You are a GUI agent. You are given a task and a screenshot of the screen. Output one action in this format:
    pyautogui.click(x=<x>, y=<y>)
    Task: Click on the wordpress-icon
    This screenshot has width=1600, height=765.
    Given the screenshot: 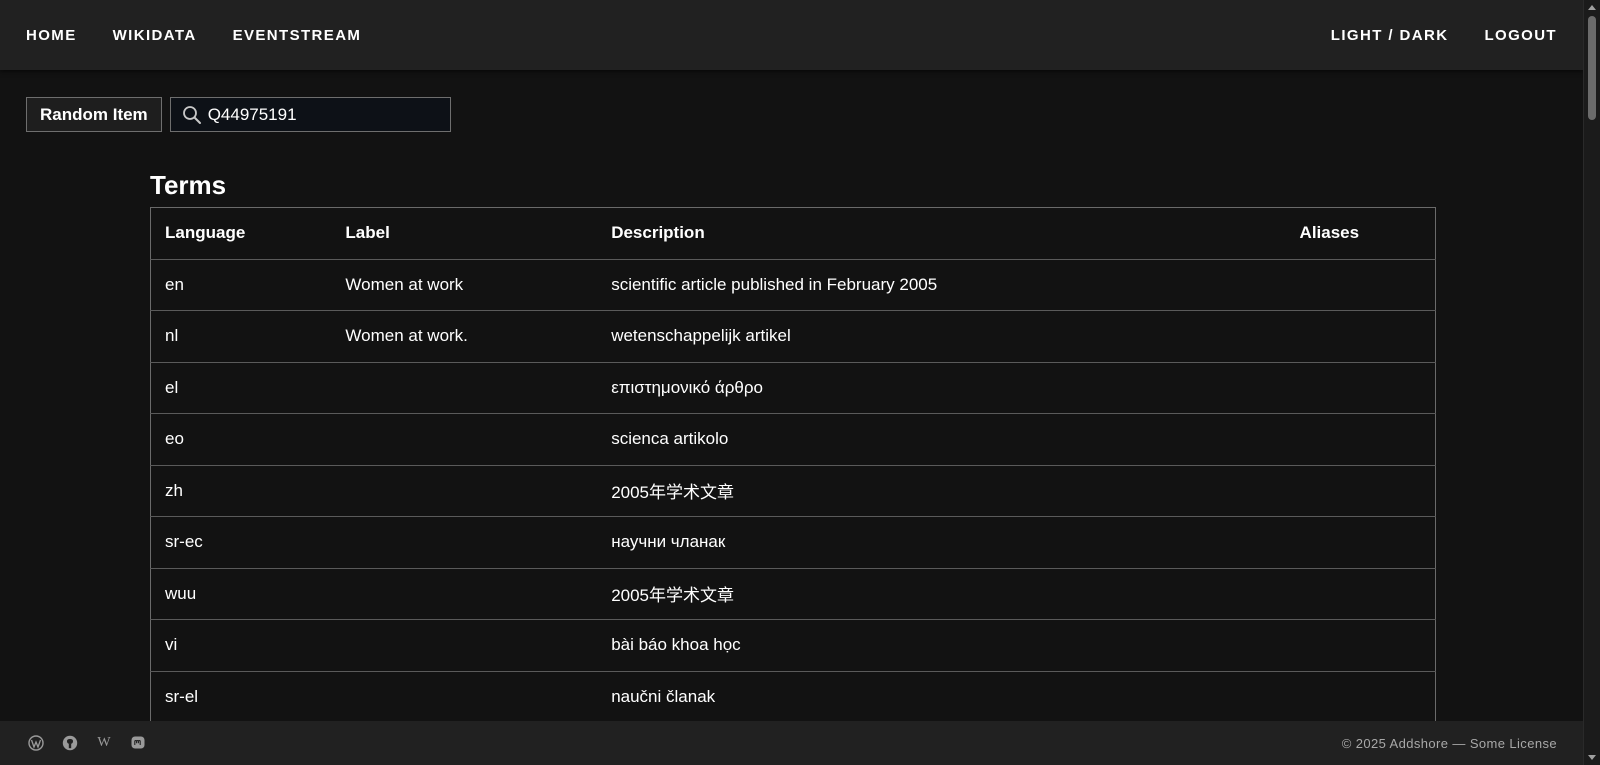 What is the action you would take?
    pyautogui.click(x=36, y=743)
    